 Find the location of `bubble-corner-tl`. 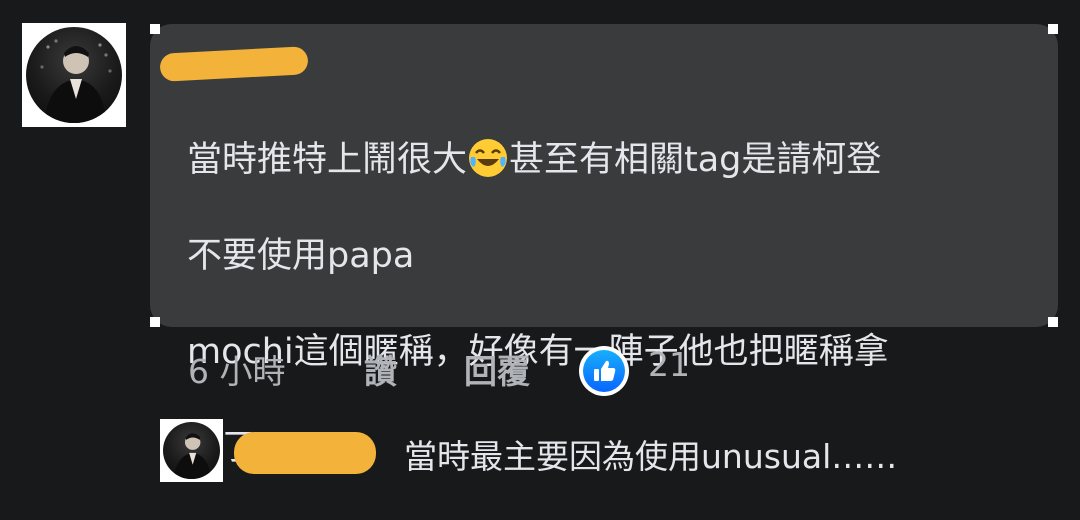

bubble-corner-tl is located at coordinates (155, 29).